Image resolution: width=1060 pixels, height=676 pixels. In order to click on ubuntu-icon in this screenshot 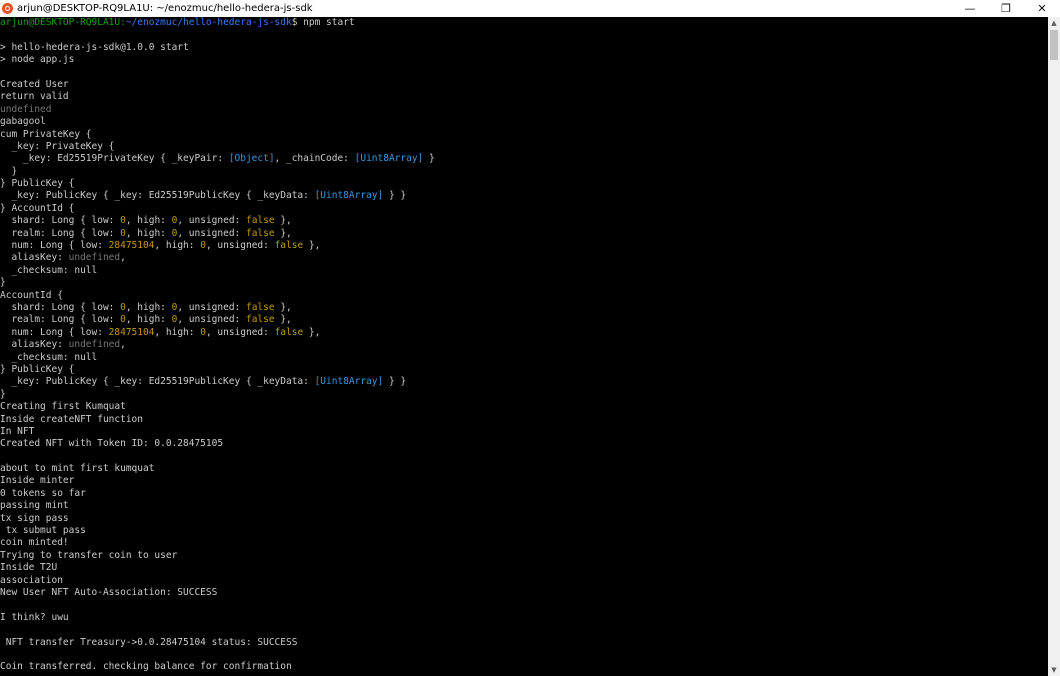, I will do `click(7, 8)`.